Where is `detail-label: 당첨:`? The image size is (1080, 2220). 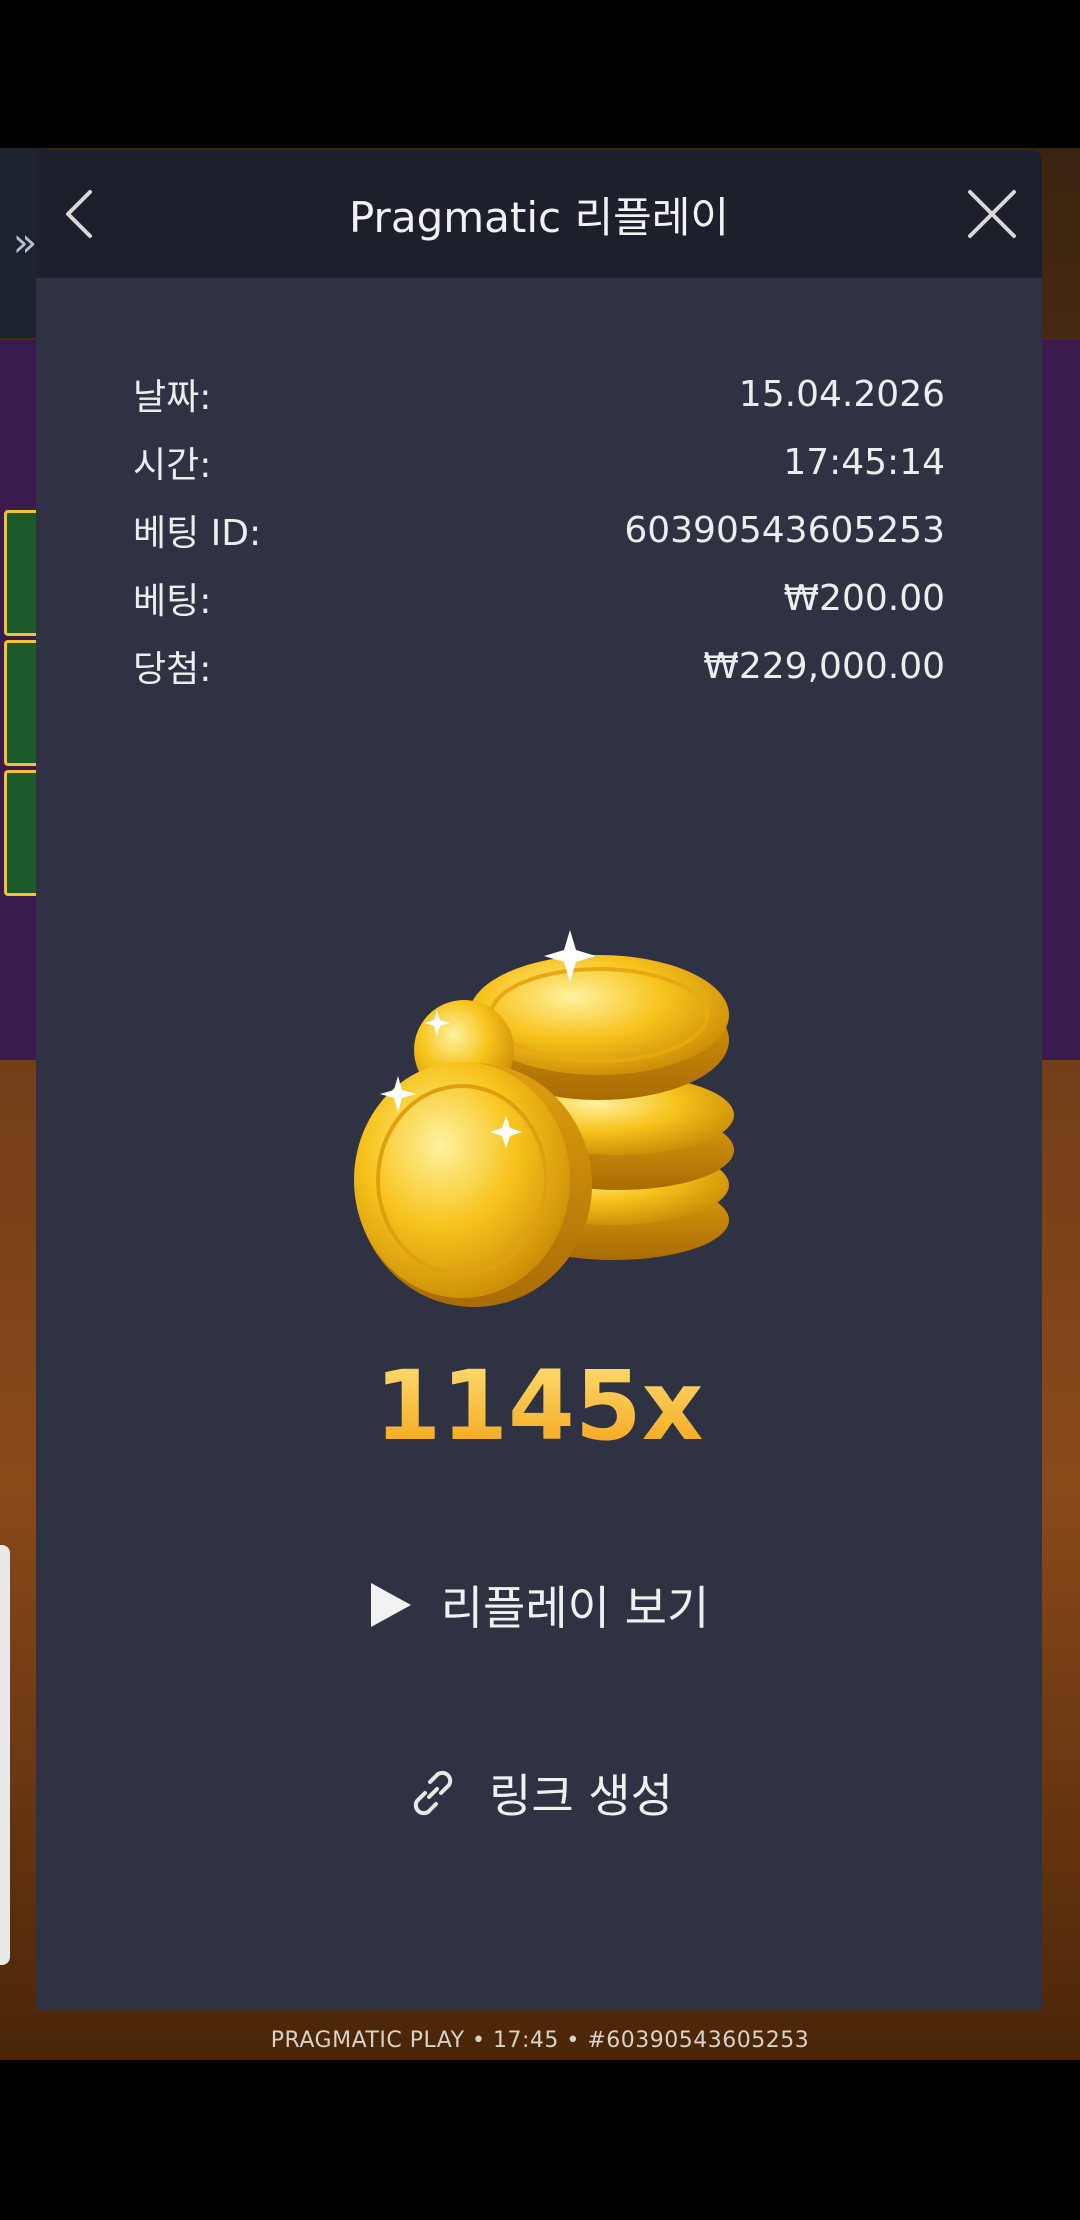 detail-label: 당첨: is located at coordinates (172, 669).